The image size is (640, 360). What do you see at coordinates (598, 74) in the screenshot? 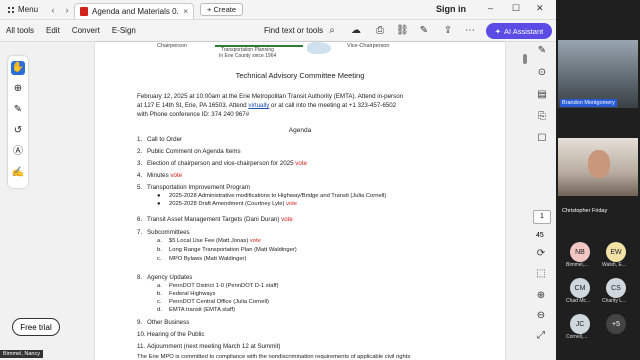
I see `video-tile-room: Brandon Montgomery` at bounding box center [598, 74].